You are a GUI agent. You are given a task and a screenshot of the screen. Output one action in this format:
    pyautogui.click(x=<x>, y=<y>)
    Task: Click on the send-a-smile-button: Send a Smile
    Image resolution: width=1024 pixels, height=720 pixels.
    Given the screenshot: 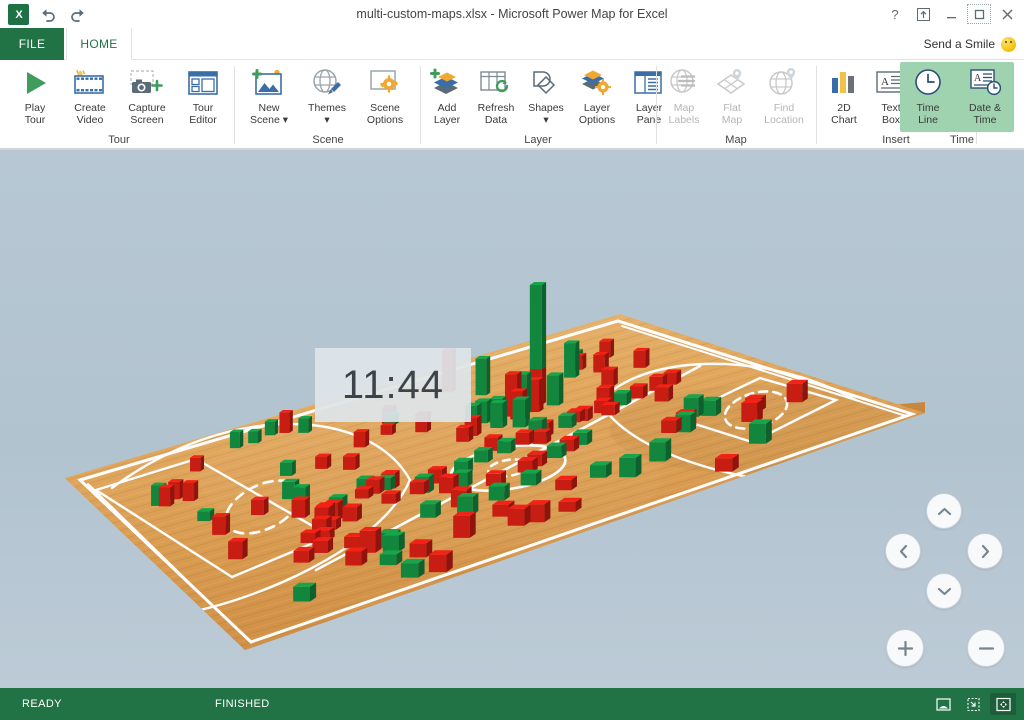 What is the action you would take?
    pyautogui.click(x=970, y=44)
    